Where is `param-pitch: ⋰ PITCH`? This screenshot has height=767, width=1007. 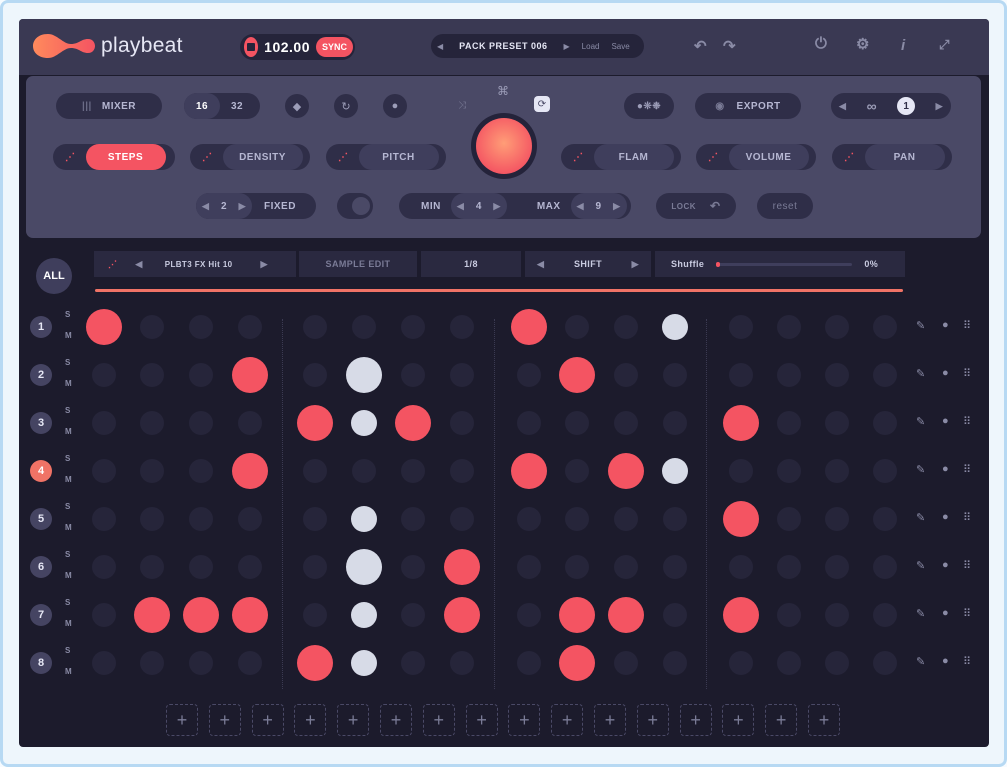 param-pitch: ⋰ PITCH is located at coordinates (386, 157).